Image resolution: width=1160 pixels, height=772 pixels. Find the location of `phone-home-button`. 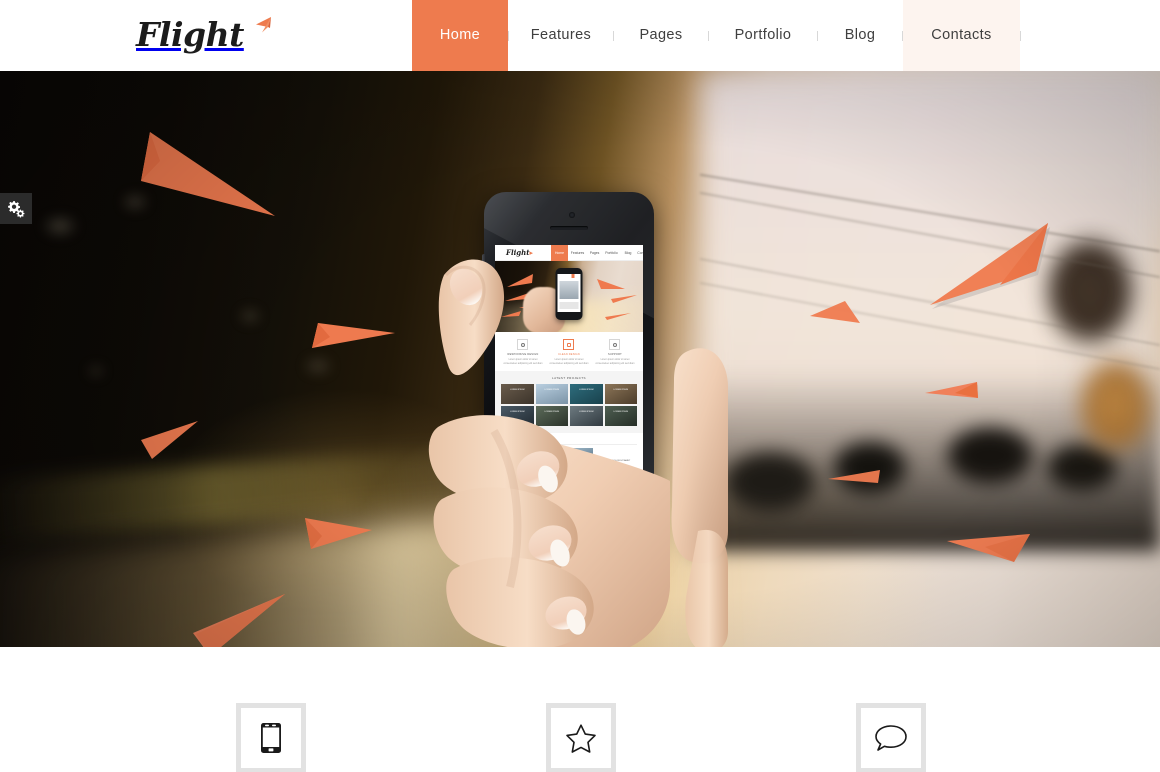

phone-home-button is located at coordinates (569, 530).